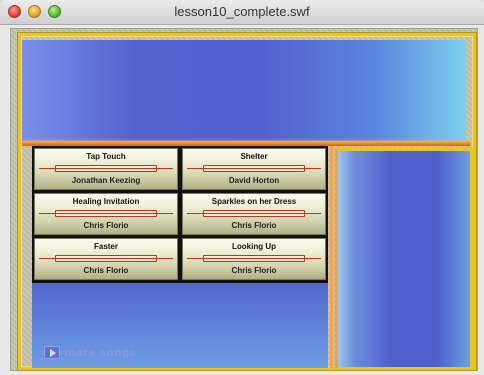 The image size is (484, 375). I want to click on window-title: lesson10_complete.swf, so click(242, 11).